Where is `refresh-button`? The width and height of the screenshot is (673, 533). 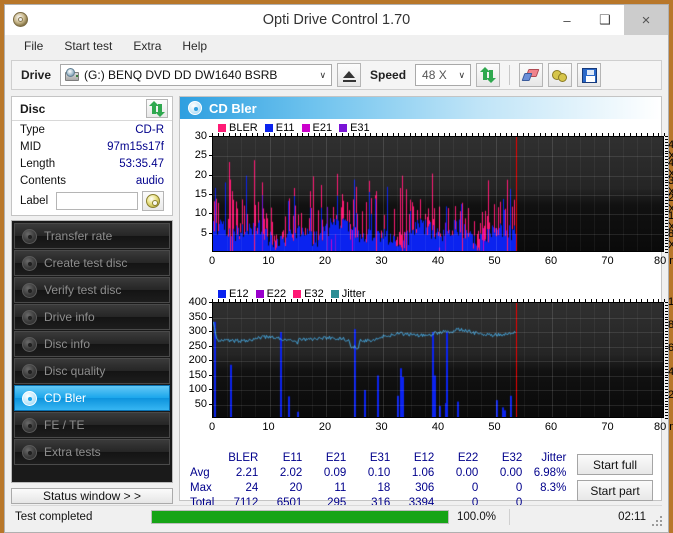
refresh-button is located at coordinates (488, 75).